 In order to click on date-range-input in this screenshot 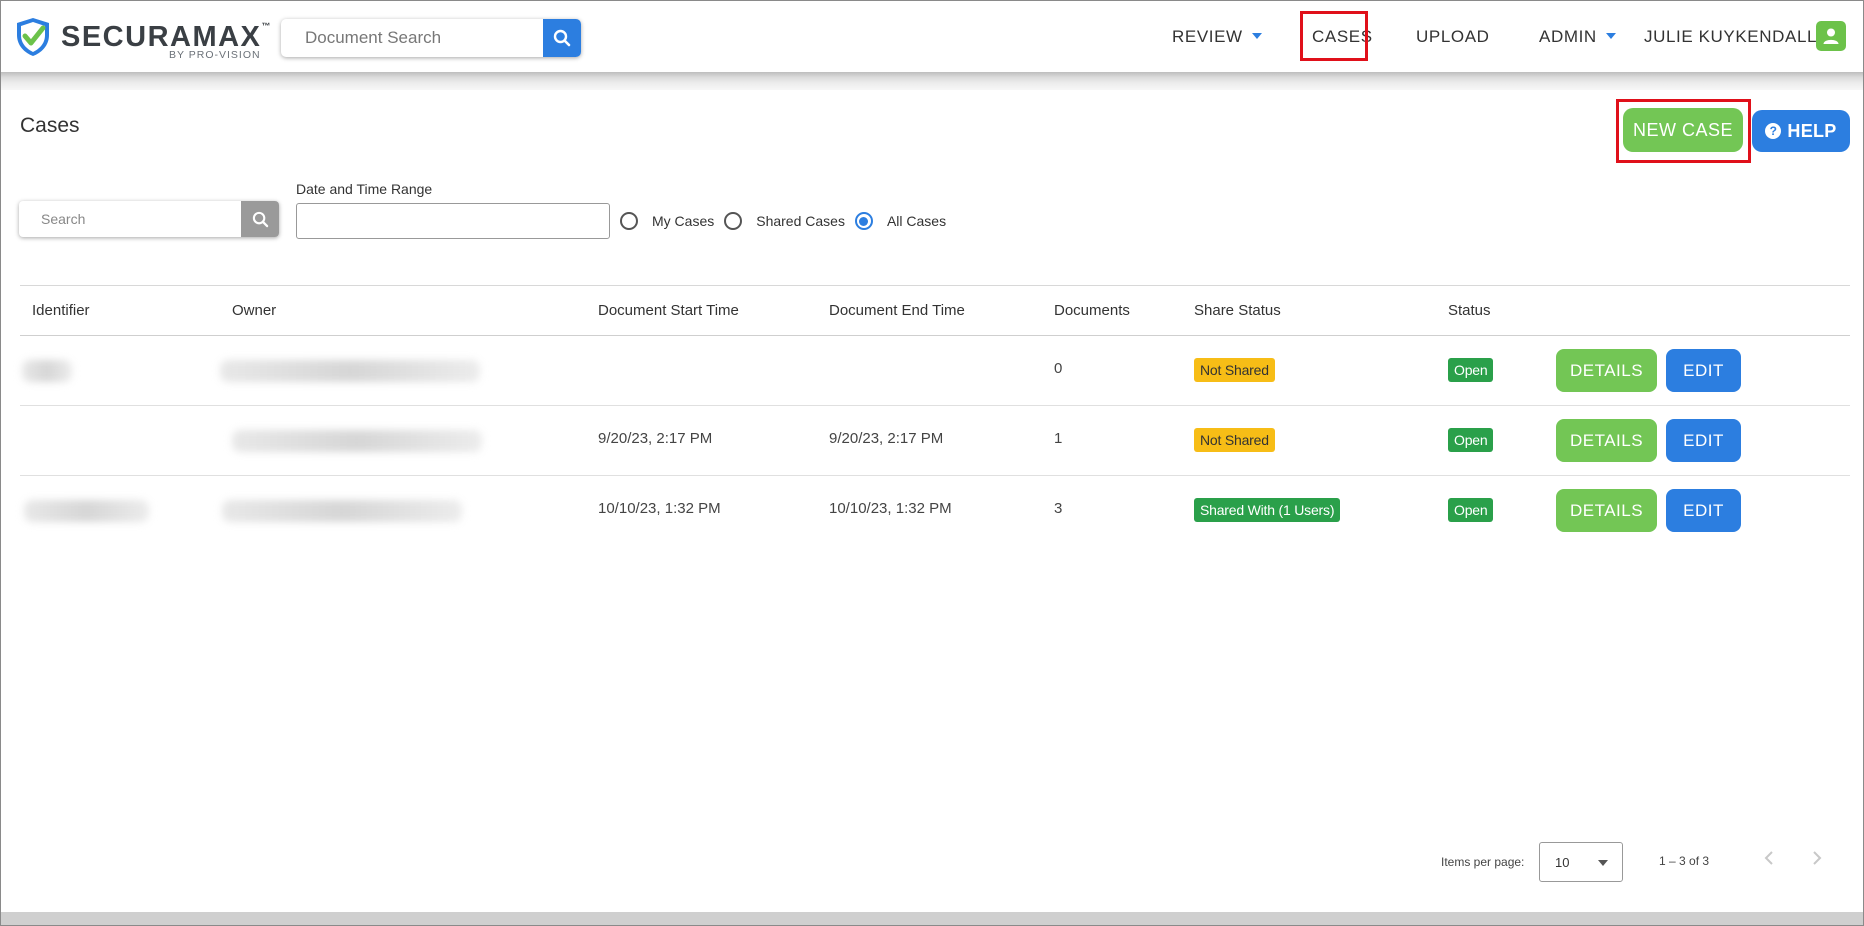, I will do `click(453, 221)`.